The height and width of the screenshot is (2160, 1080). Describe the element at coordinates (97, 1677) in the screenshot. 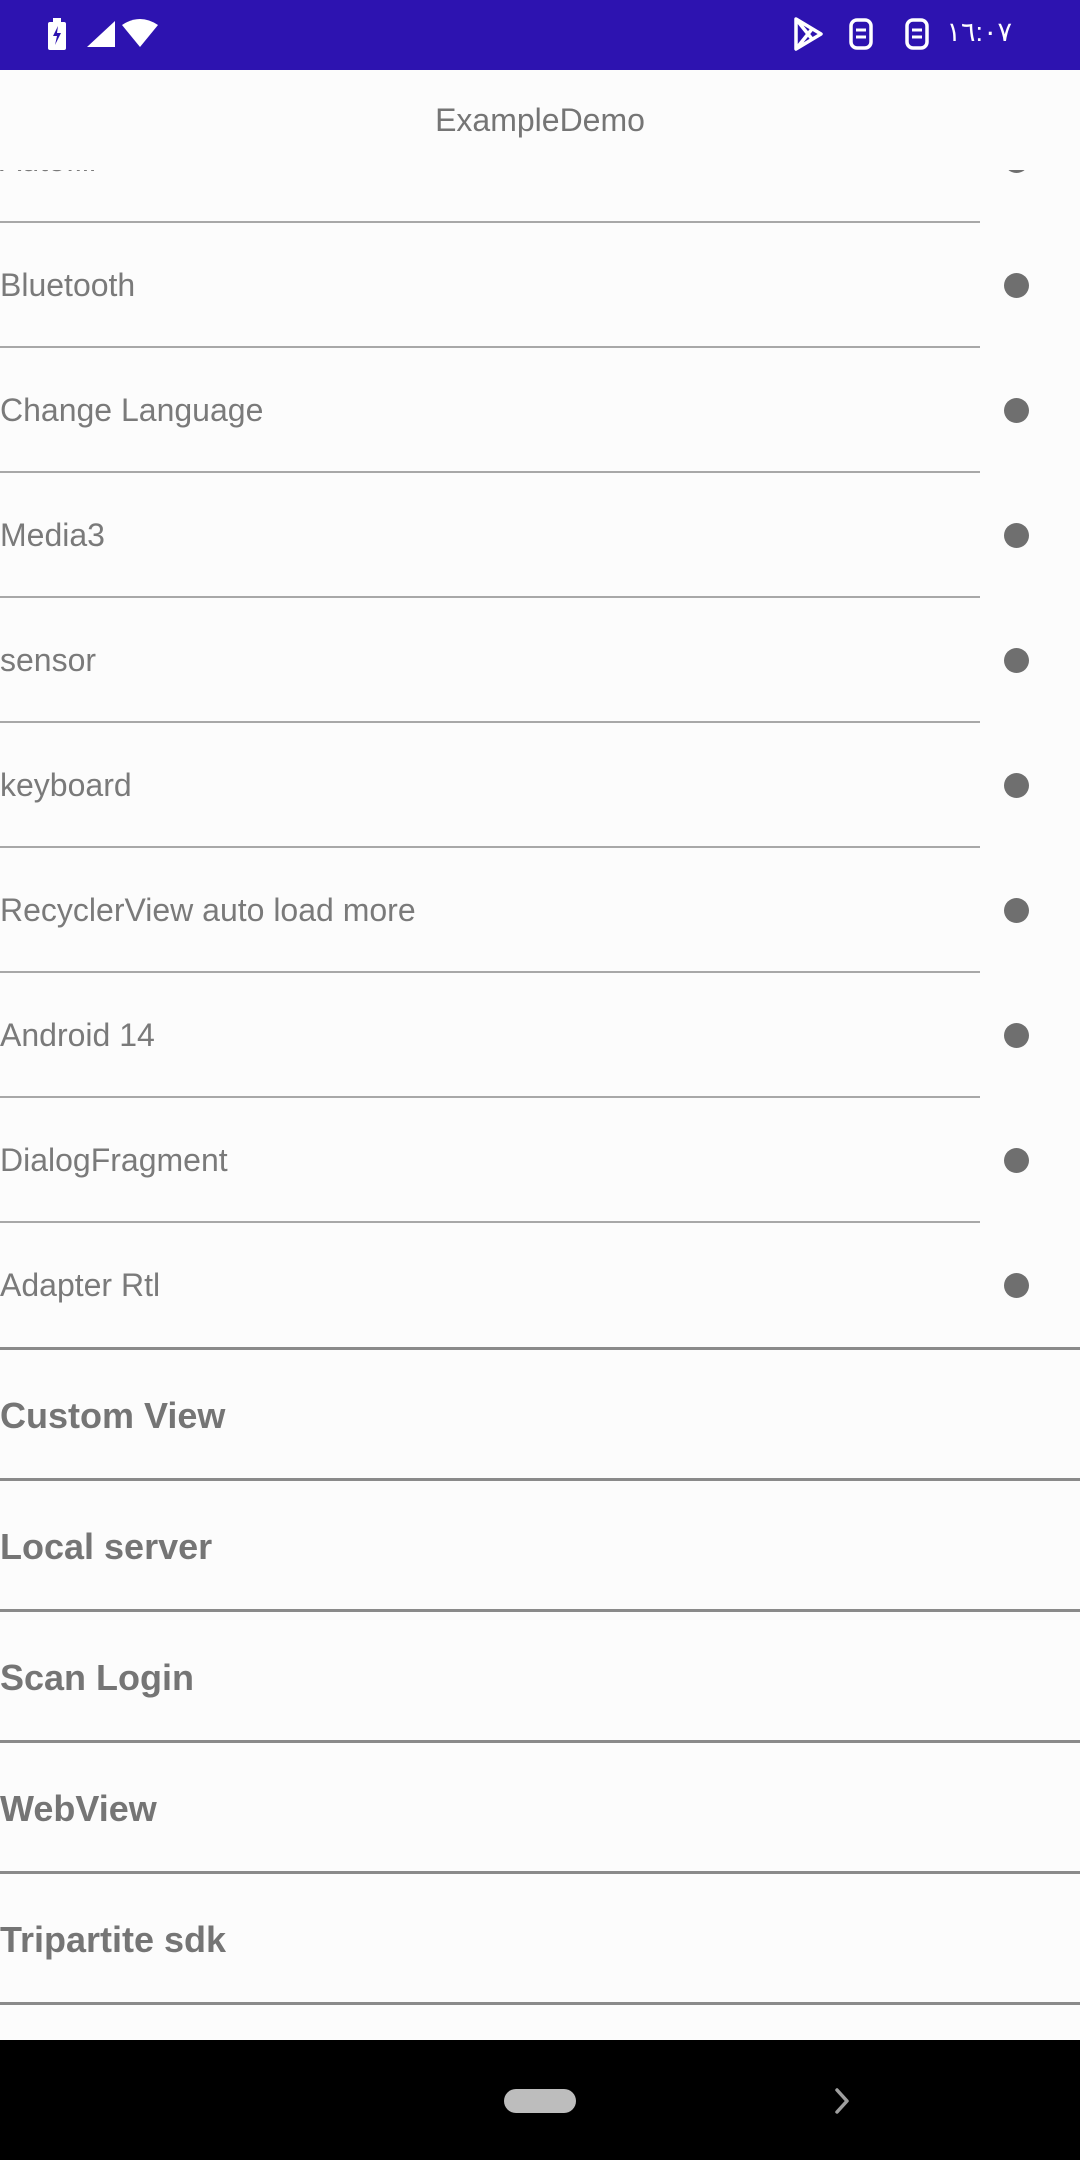

I see `section-label: Scan Login` at that location.